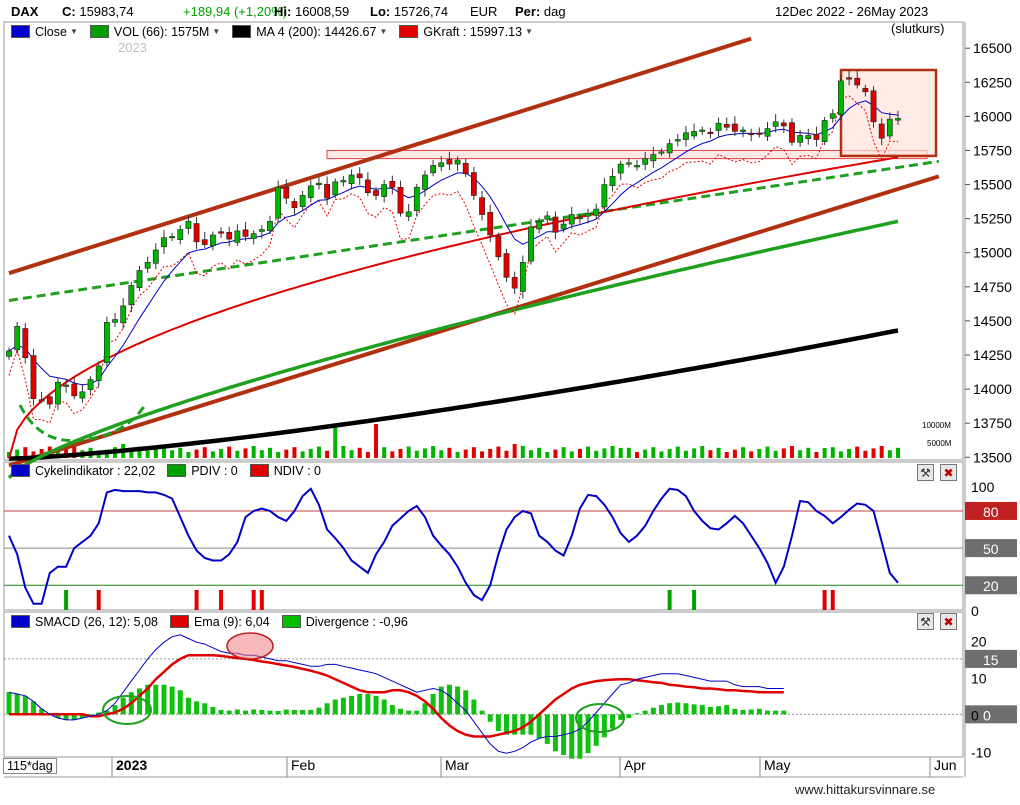  Describe the element at coordinates (992, 321) in the screenshot. I see `y-tick-label: 14500` at that location.